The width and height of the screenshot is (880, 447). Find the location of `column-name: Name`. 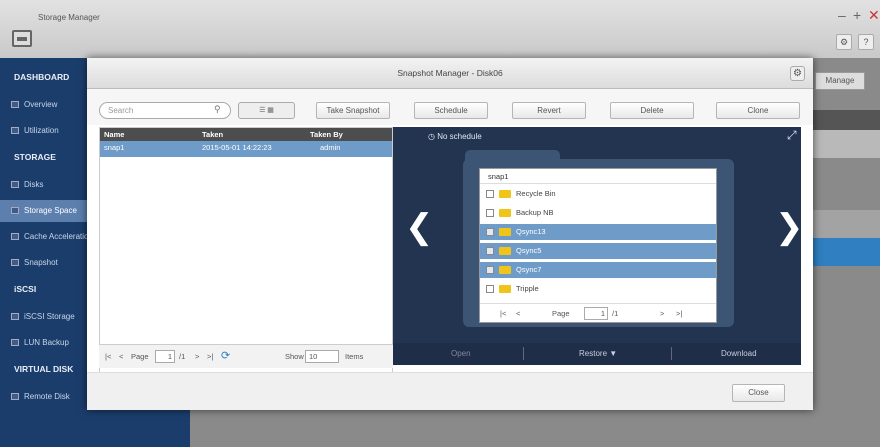

column-name: Name is located at coordinates (114, 134).